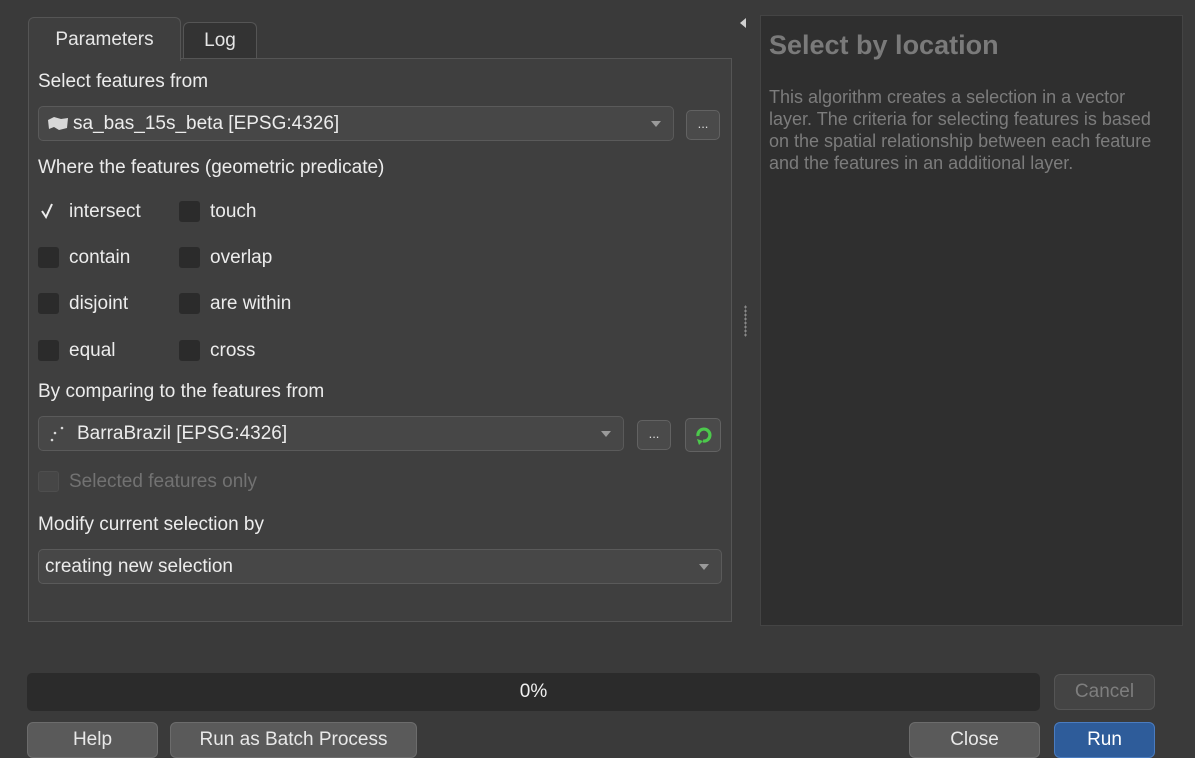 The width and height of the screenshot is (1195, 758). What do you see at coordinates (233, 350) in the screenshot?
I see `cross-label: cross` at bounding box center [233, 350].